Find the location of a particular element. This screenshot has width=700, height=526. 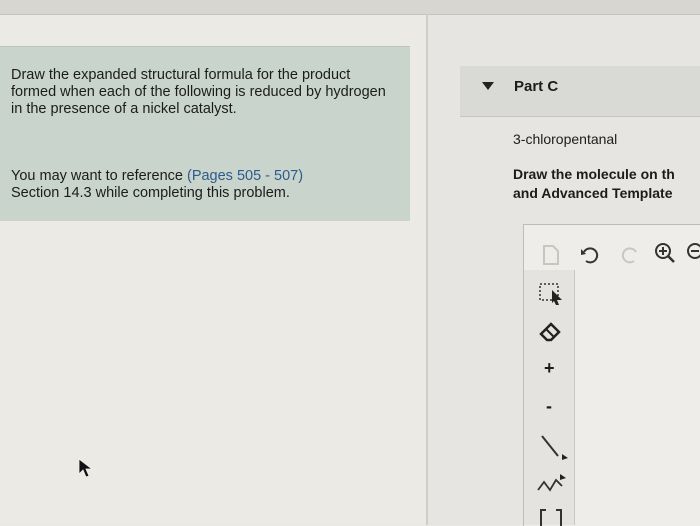

draw-instructions-line2: and Advanced Template is located at coordinates (593, 193).